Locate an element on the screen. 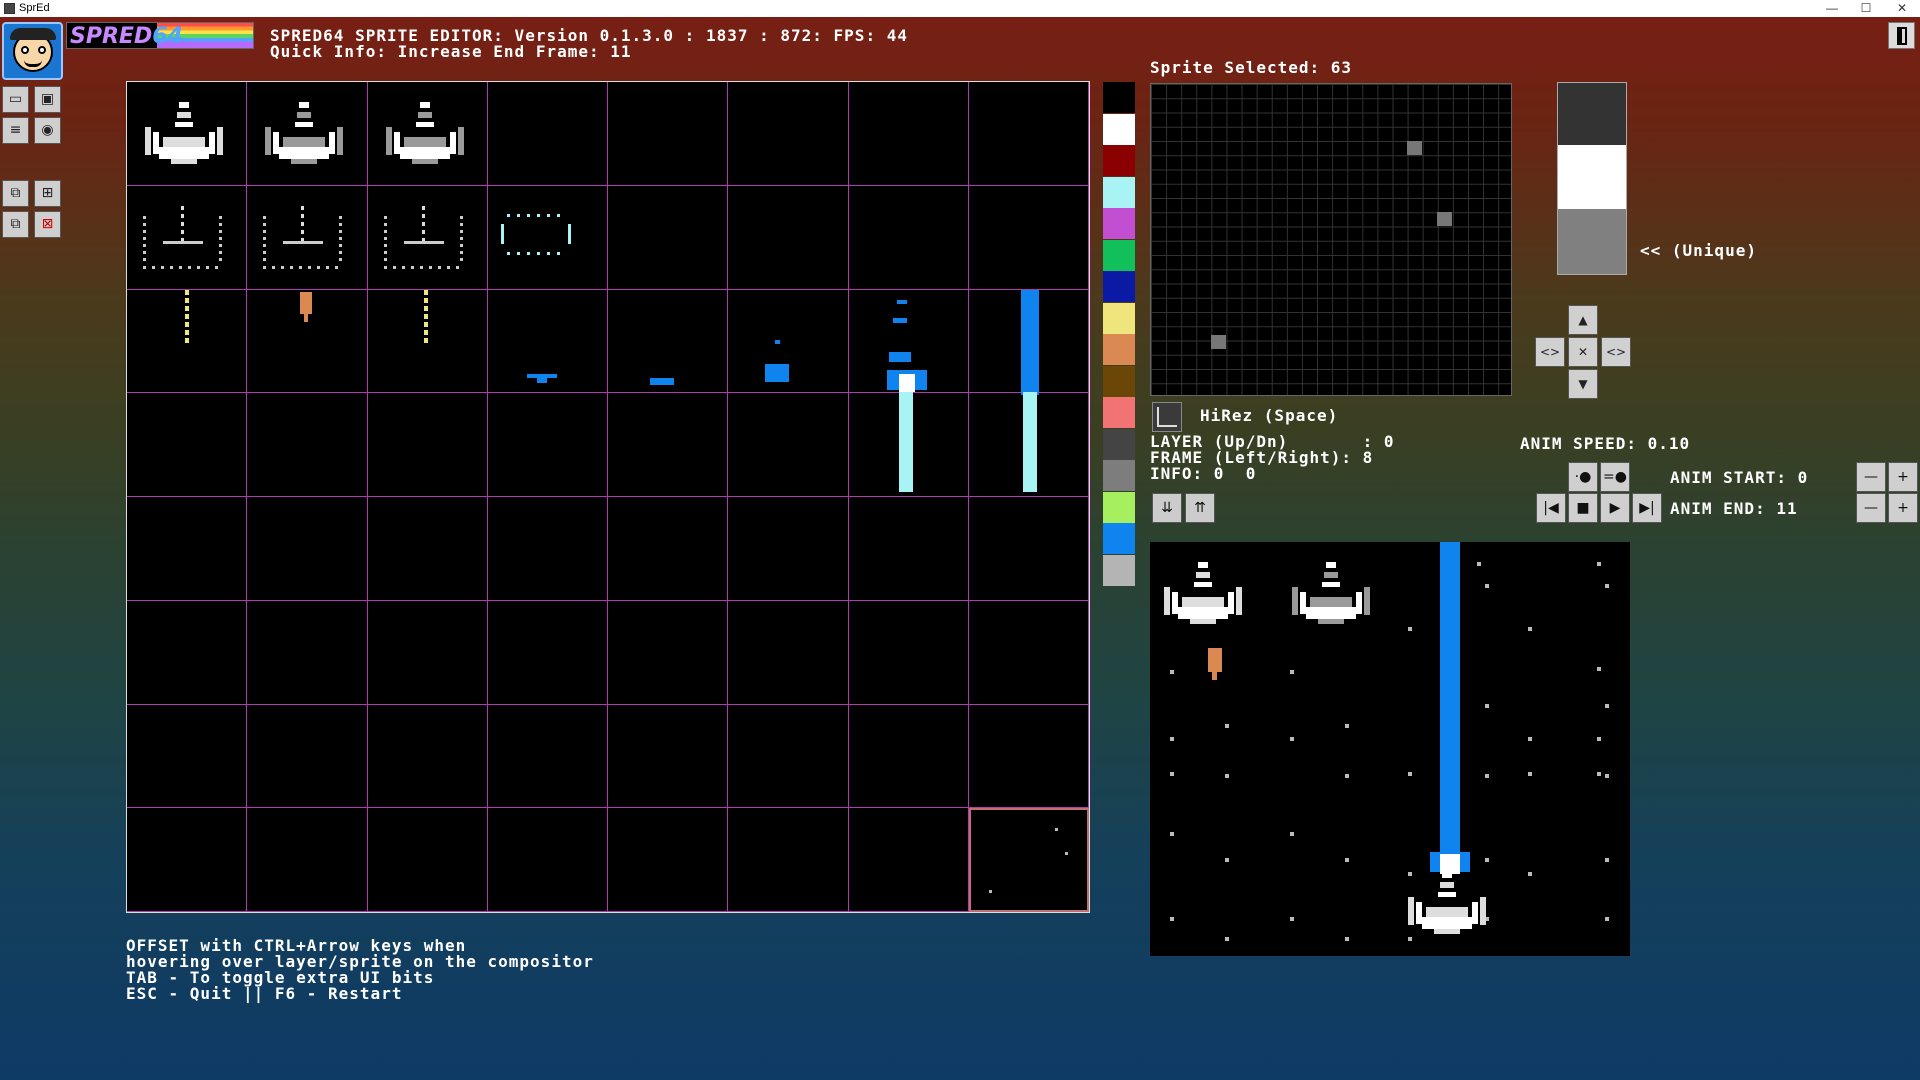 This screenshot has height=1080, width=1920. export-button: ≡ is located at coordinates (15, 130).